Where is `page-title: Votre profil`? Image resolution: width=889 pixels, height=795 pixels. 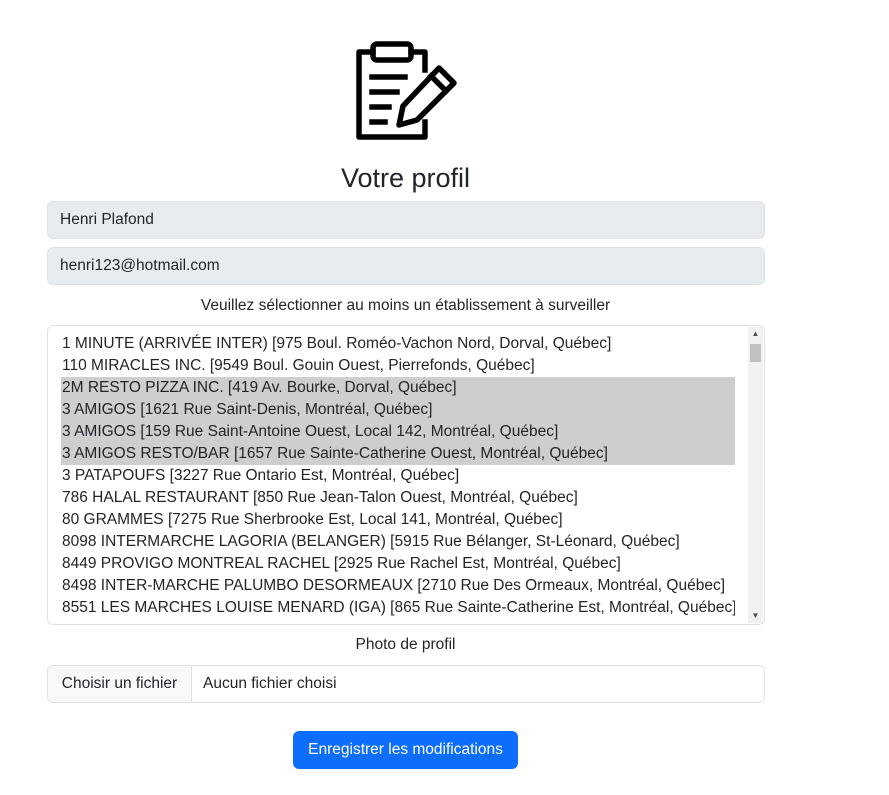 page-title: Votre profil is located at coordinates (405, 178).